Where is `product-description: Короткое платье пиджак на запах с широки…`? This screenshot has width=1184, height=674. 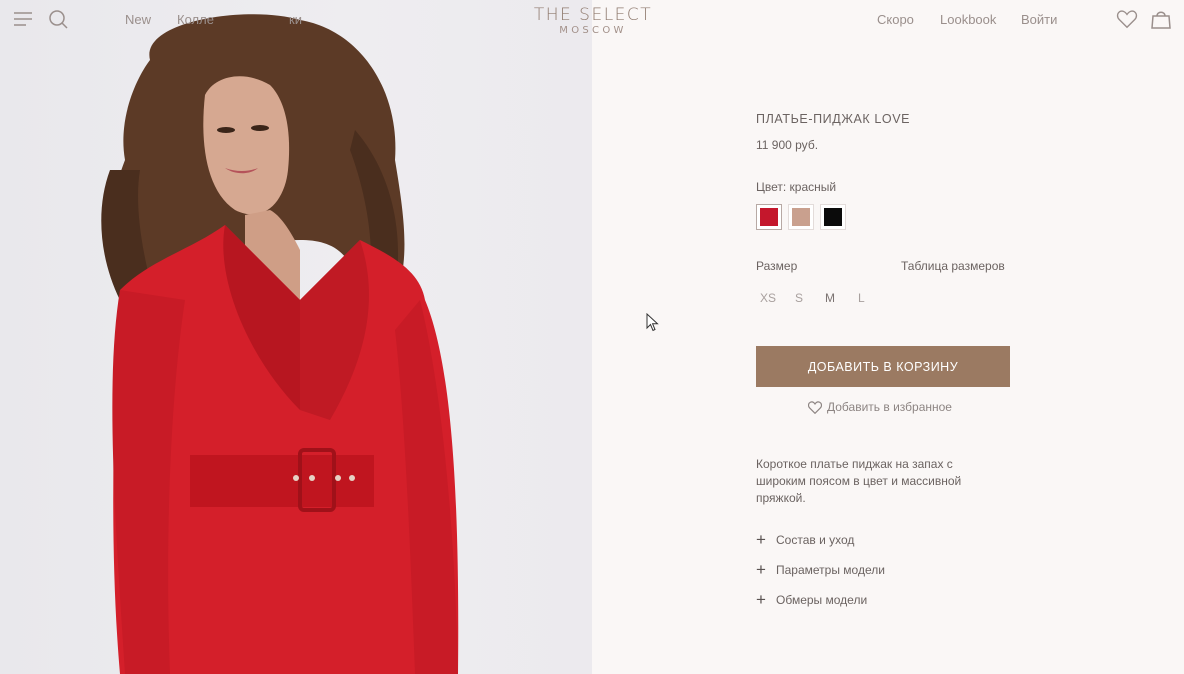
product-description: Короткое платье пиджак на запах с широки… is located at coordinates (859, 481).